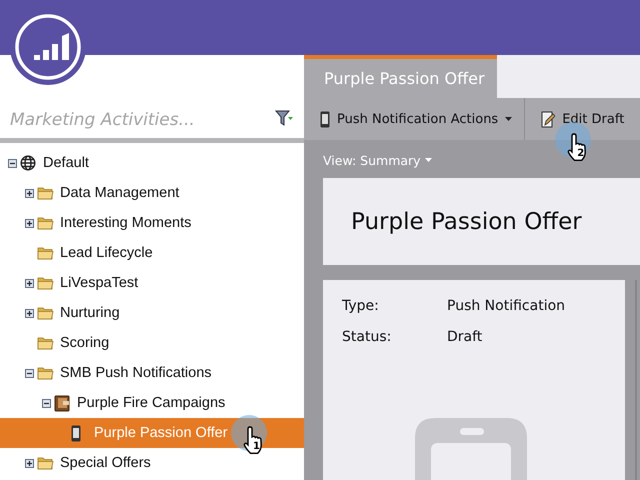 This screenshot has width=640, height=480. What do you see at coordinates (152, 403) in the screenshot?
I see `tree-item: Purple Fire Campaigns` at bounding box center [152, 403].